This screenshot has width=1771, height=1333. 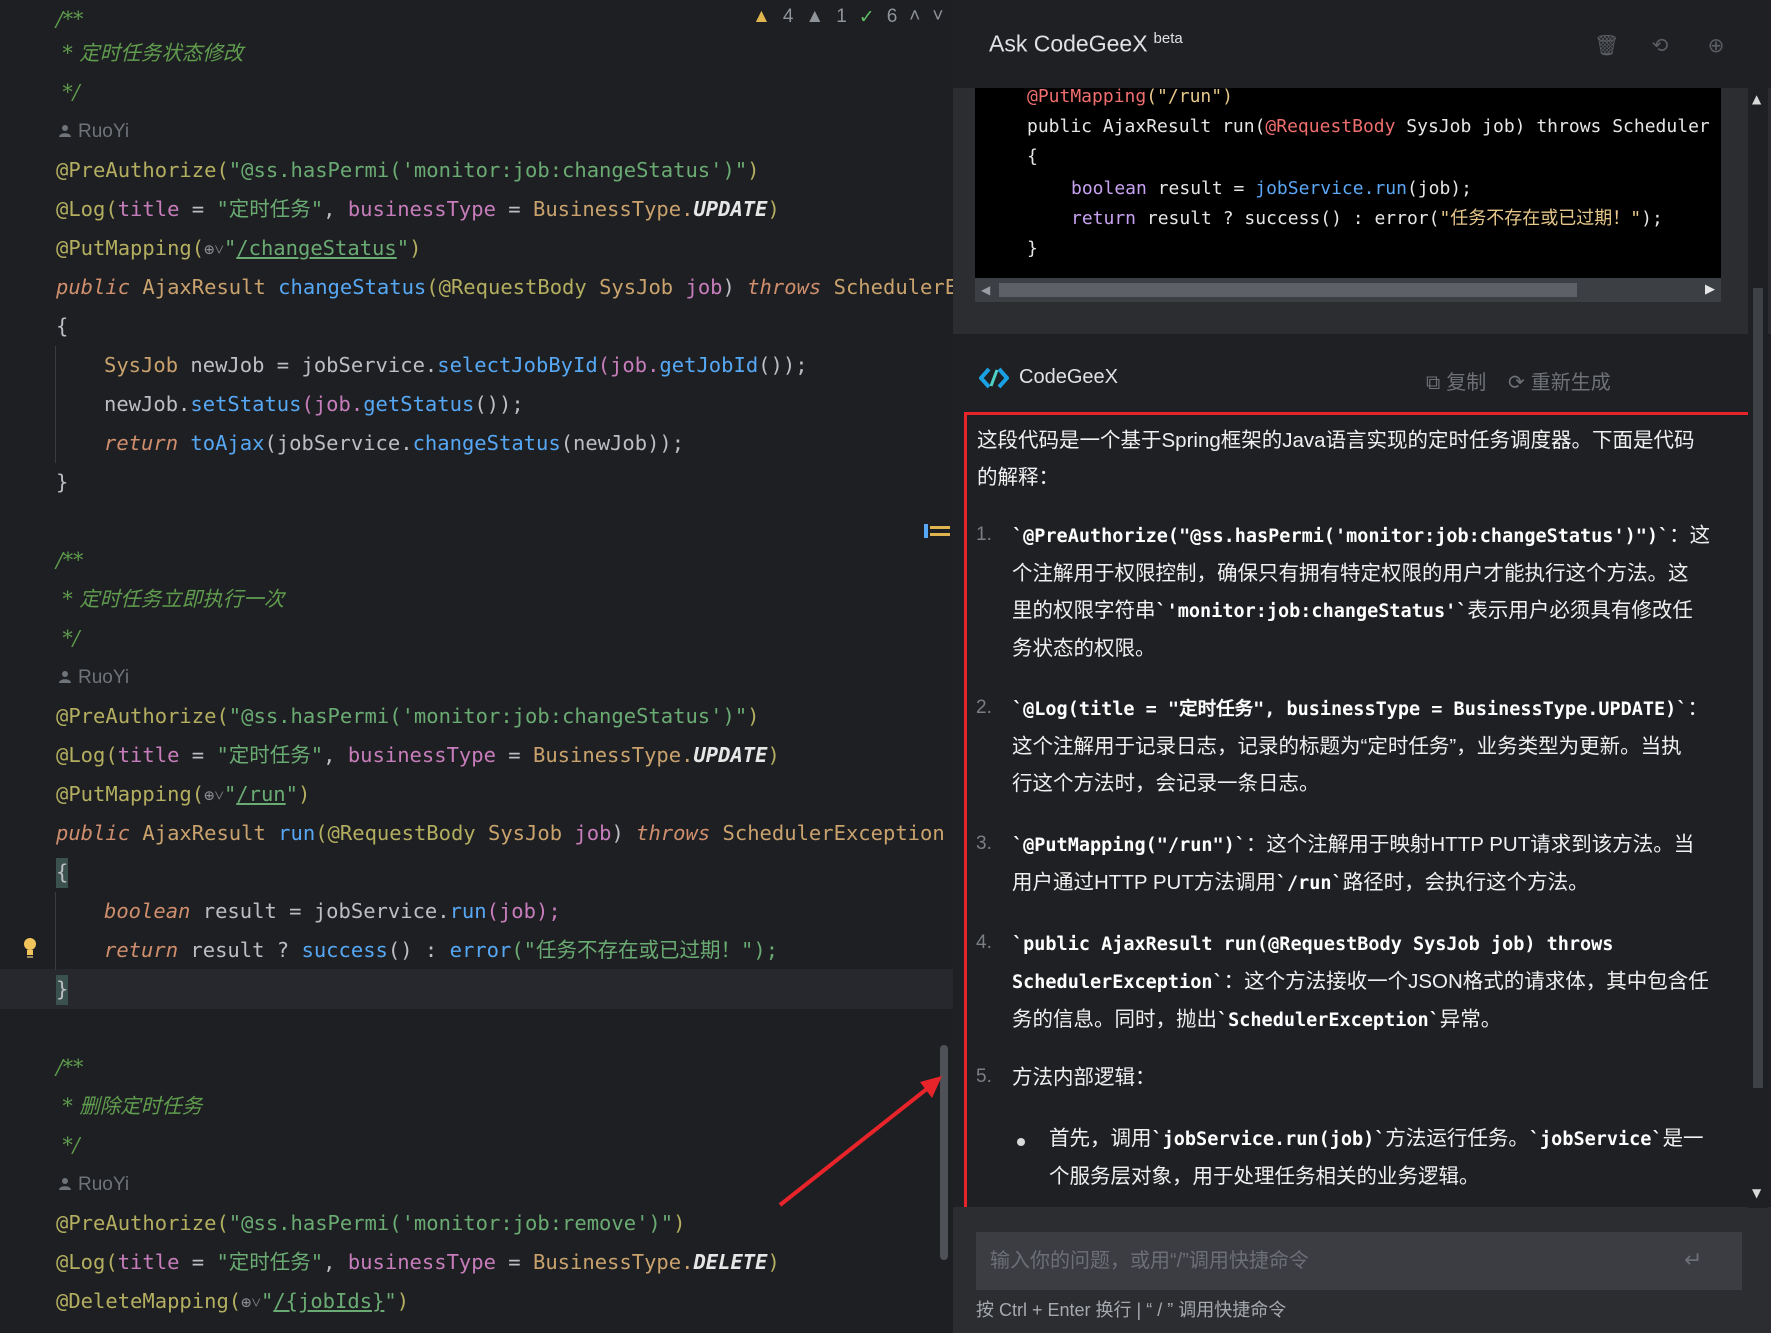 I want to click on string-literal: "任务不存在或已过期！", so click(x=1540, y=218).